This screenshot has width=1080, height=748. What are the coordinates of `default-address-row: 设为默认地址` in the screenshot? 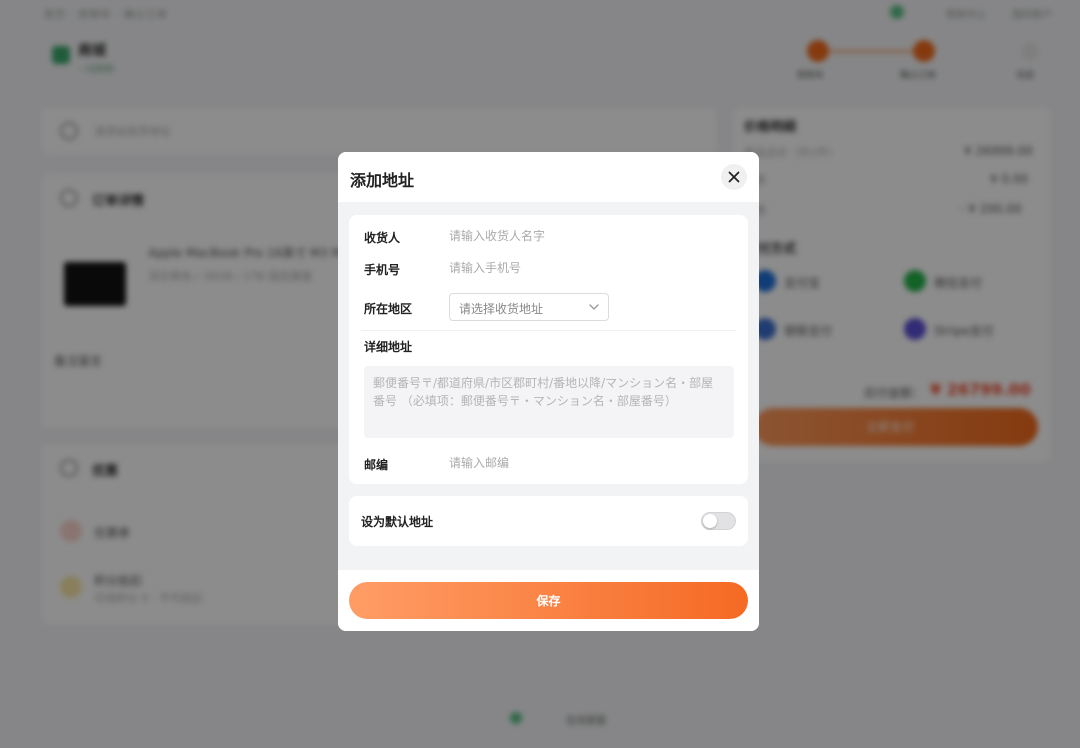 It's located at (548, 521).